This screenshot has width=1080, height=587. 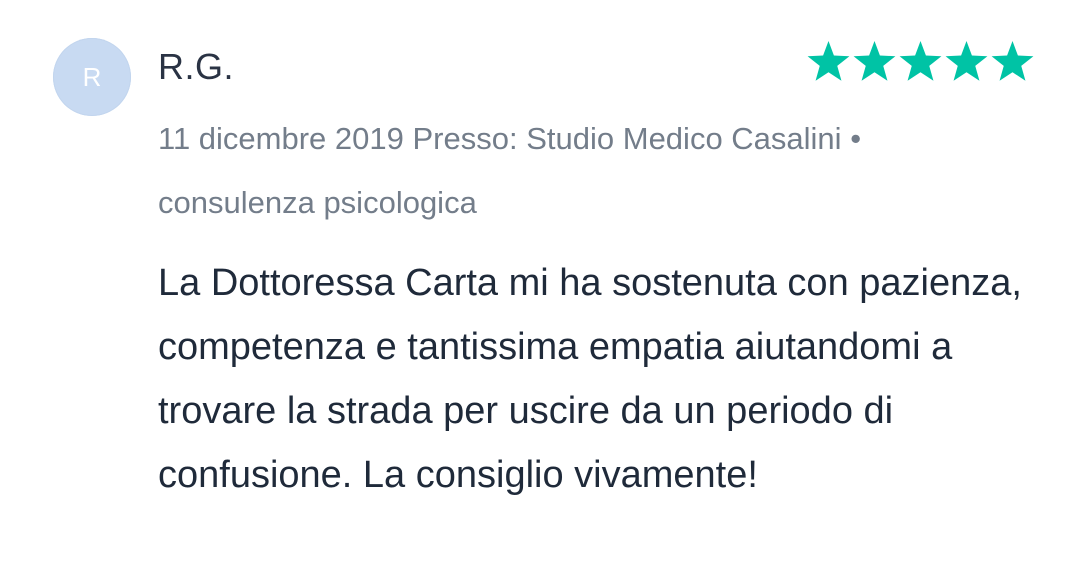 I want to click on location-name: Studio Medico Casalini, so click(x=684, y=138).